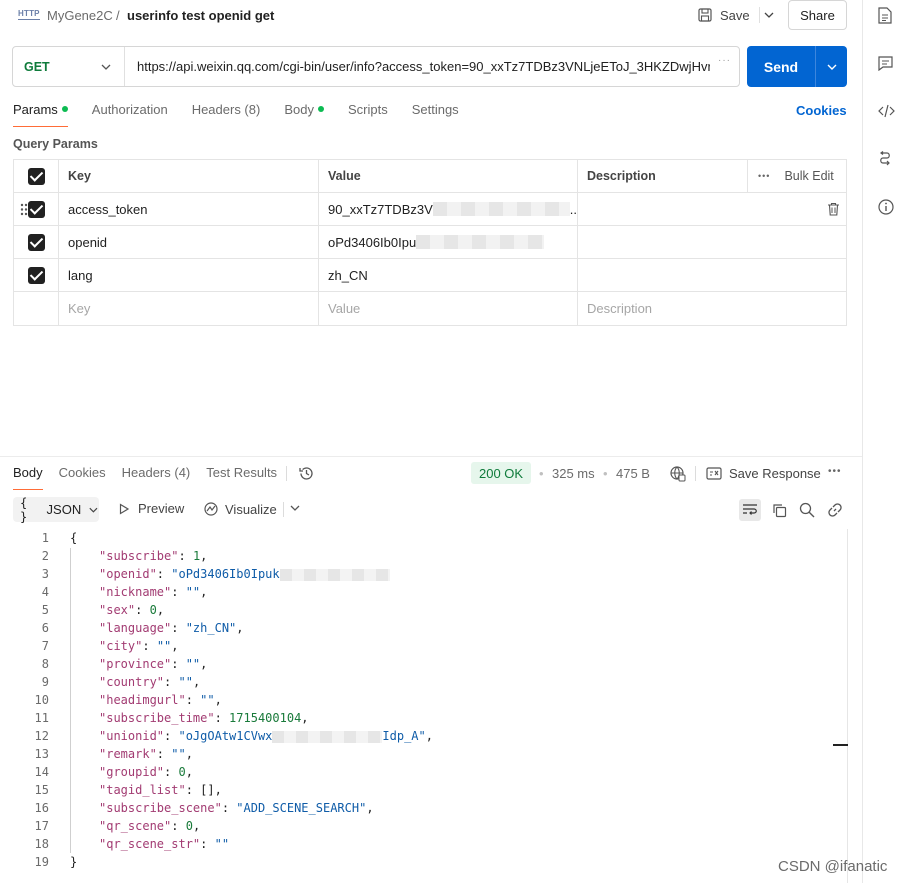  I want to click on info-icon, so click(886, 207).